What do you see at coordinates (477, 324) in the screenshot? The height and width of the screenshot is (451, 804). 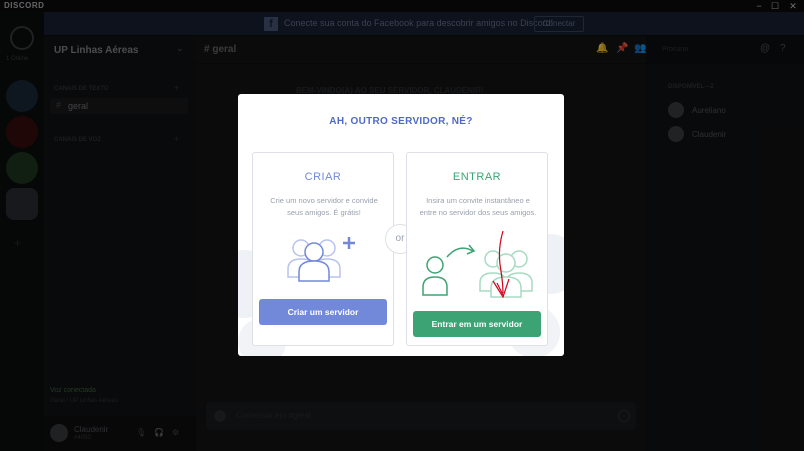 I see `join-server-button: Entrar em um servidor` at bounding box center [477, 324].